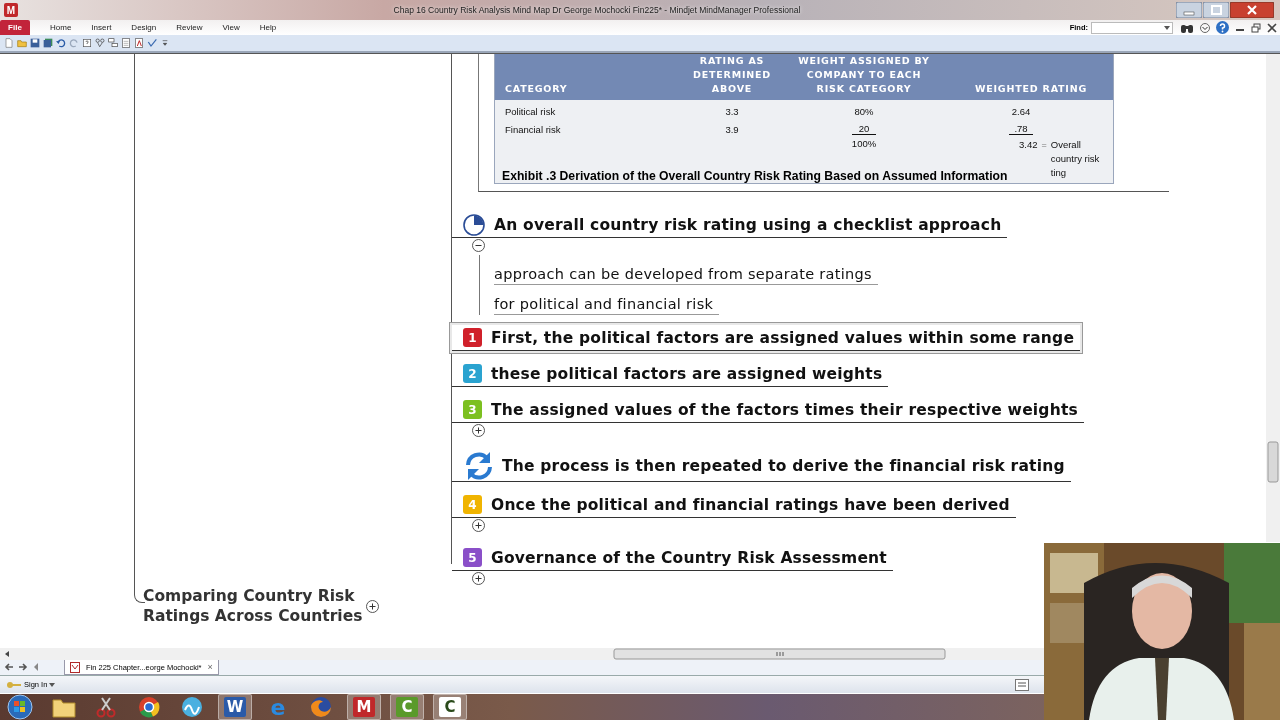  Describe the element at coordinates (730, 225) in the screenshot. I see `topic: An overall country risk rating using a checklist approach` at that location.